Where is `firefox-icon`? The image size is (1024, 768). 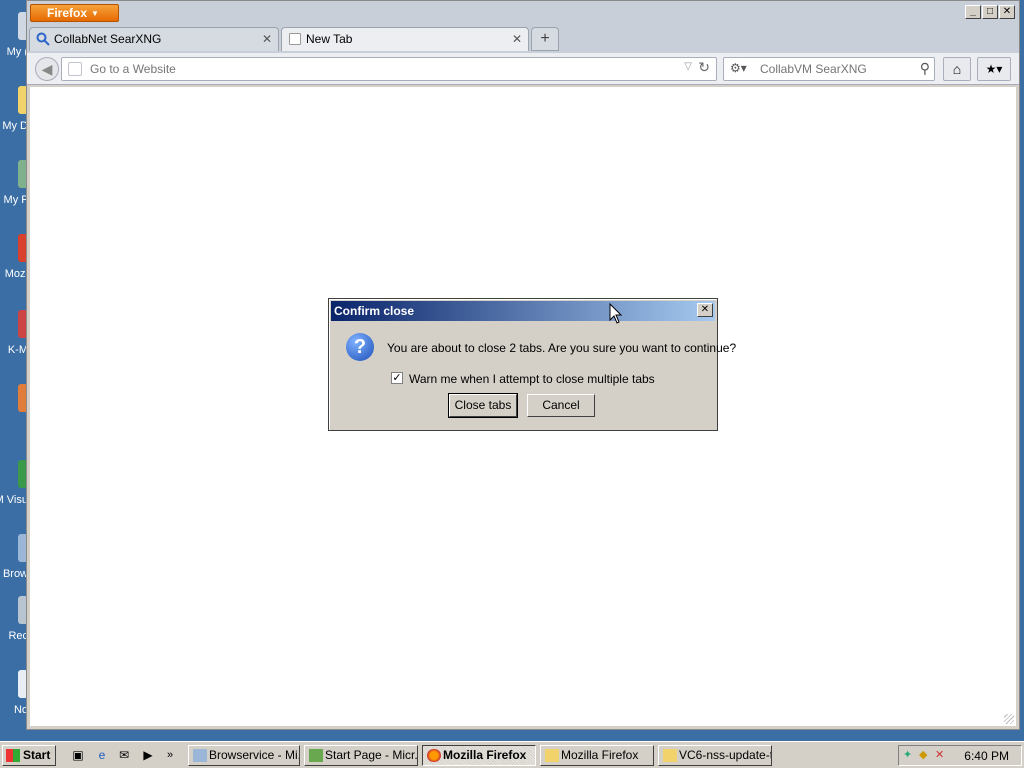
firefox-icon is located at coordinates (434, 755).